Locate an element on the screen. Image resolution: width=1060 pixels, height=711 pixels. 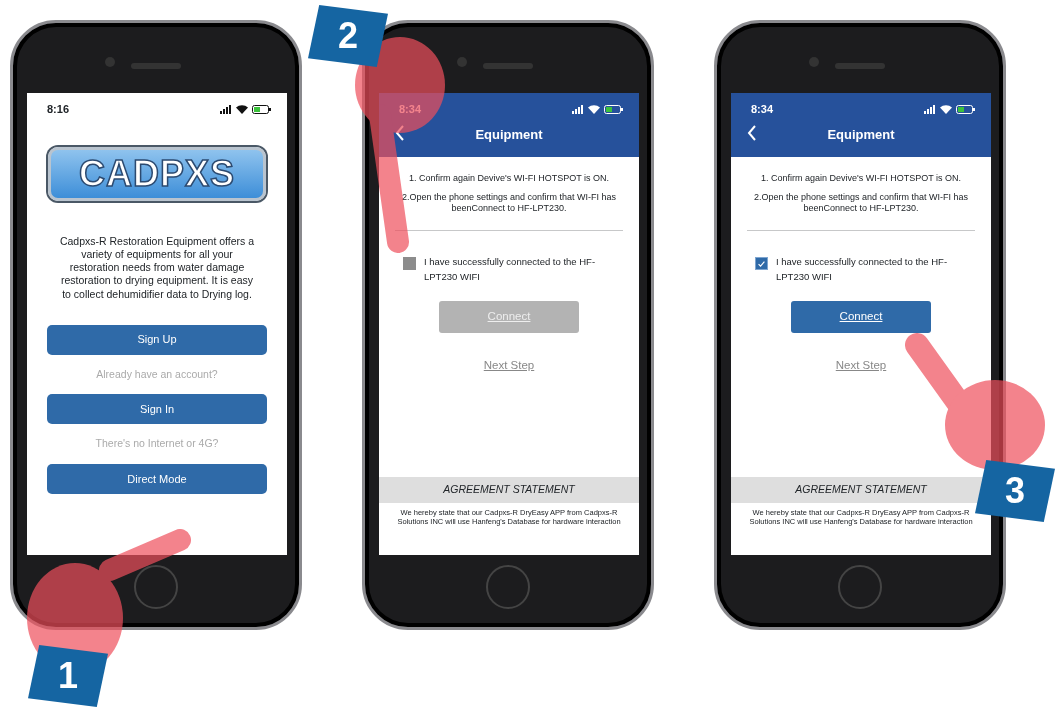
app-logo: CADPXS is located at coordinates (157, 174).